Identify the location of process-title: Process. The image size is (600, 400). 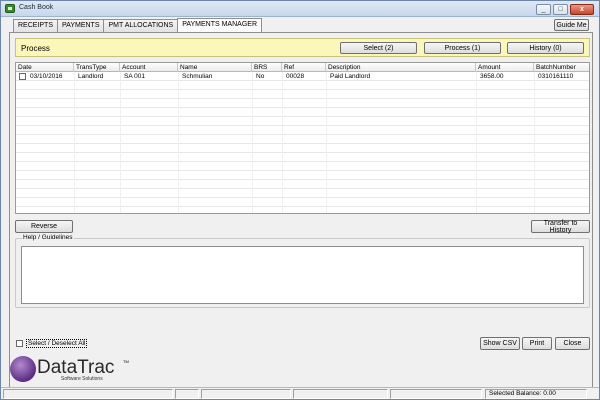
(35, 48).